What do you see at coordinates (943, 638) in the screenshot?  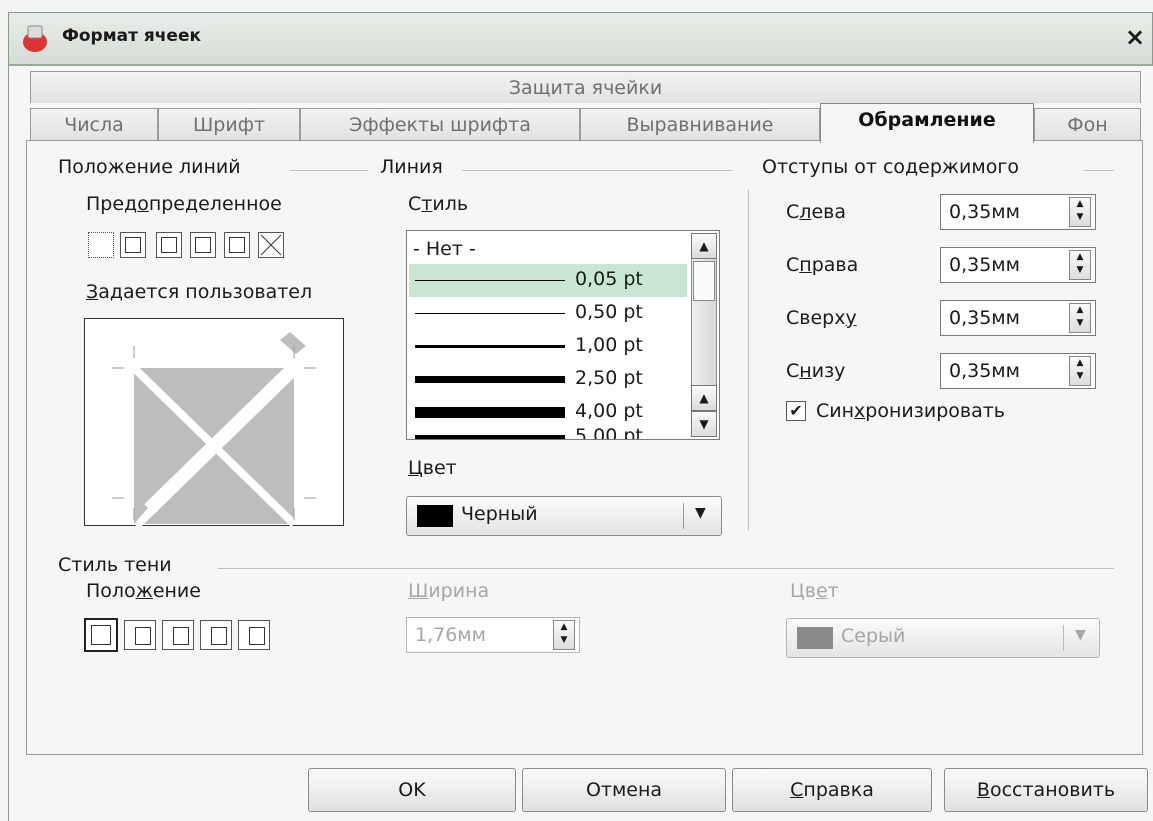 I see `shadow-color-dropdown: Серый ▼` at bounding box center [943, 638].